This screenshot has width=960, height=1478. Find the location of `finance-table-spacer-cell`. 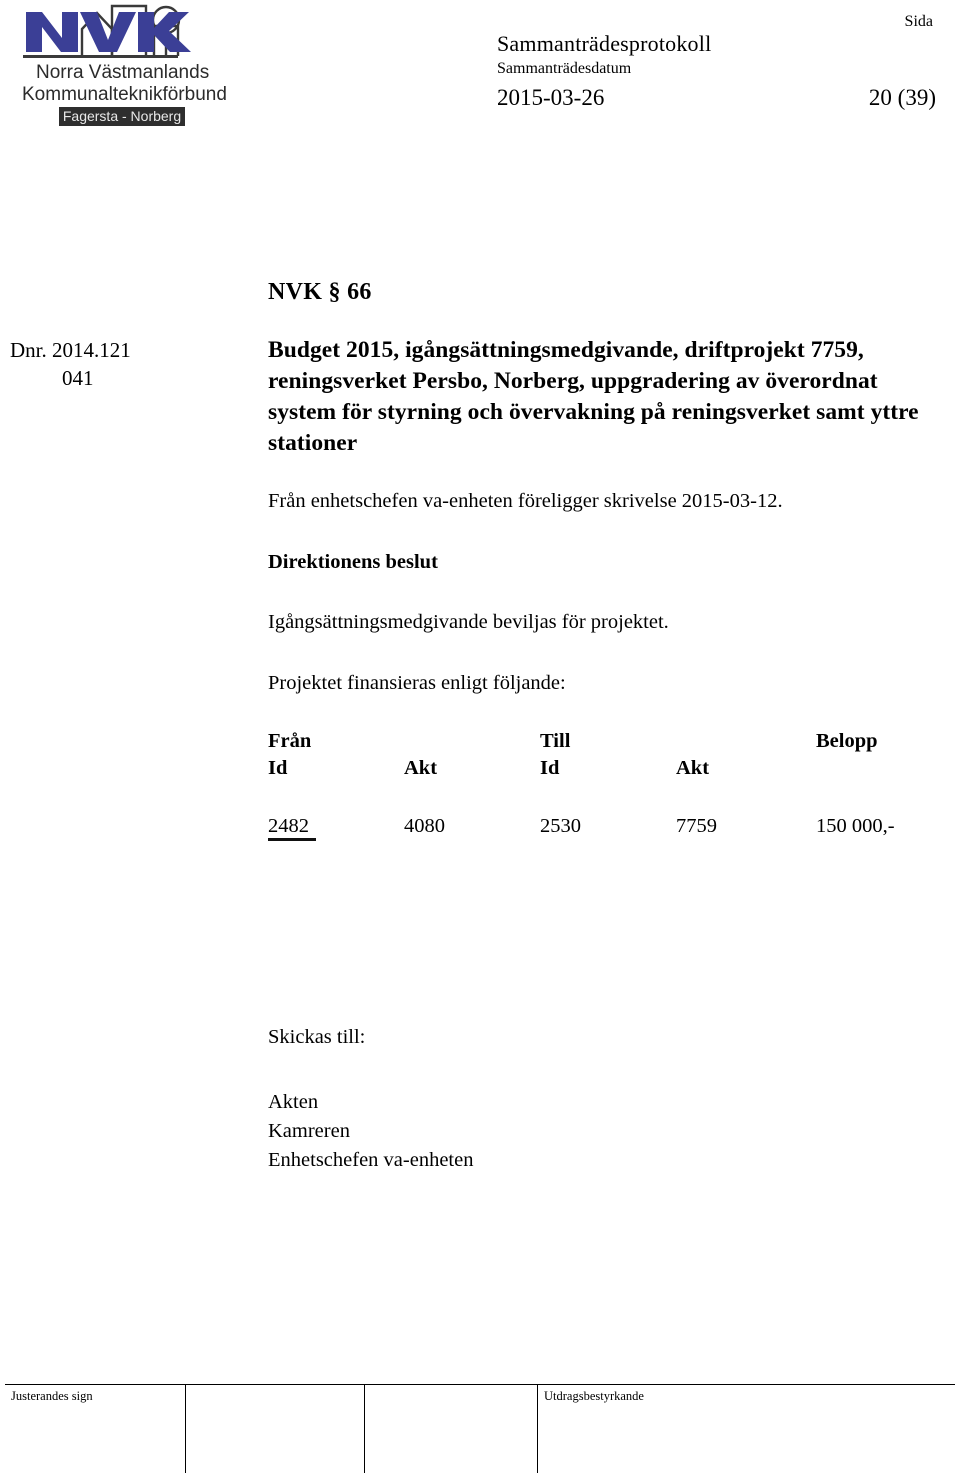

finance-table-spacer-cell is located at coordinates (598, 798).